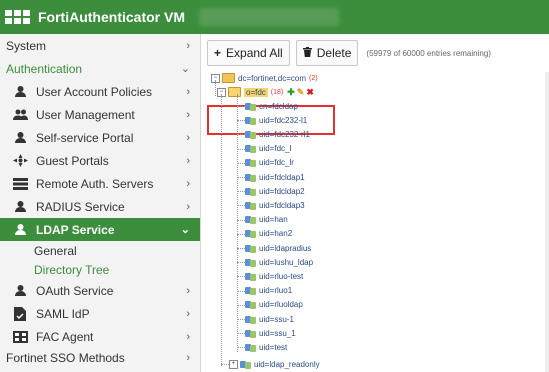  Describe the element at coordinates (334, 53) in the screenshot. I see `delete-label: Delete` at that location.